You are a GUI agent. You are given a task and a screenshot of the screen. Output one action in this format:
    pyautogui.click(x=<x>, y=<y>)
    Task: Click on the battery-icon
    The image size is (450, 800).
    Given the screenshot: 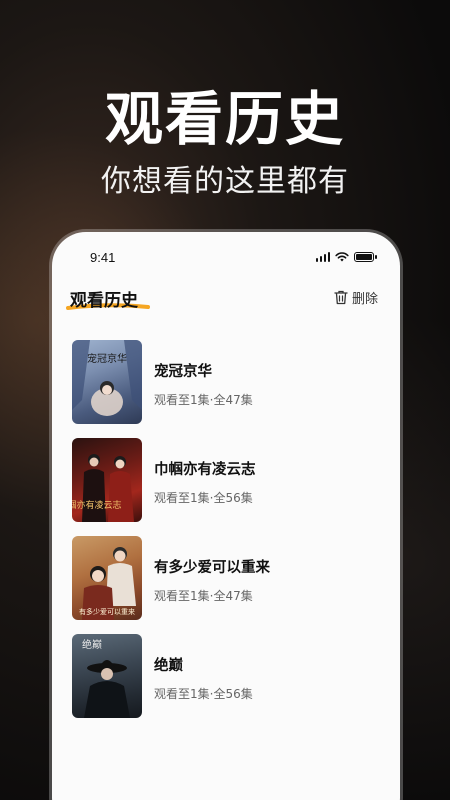 What is the action you would take?
    pyautogui.click(x=365, y=257)
    